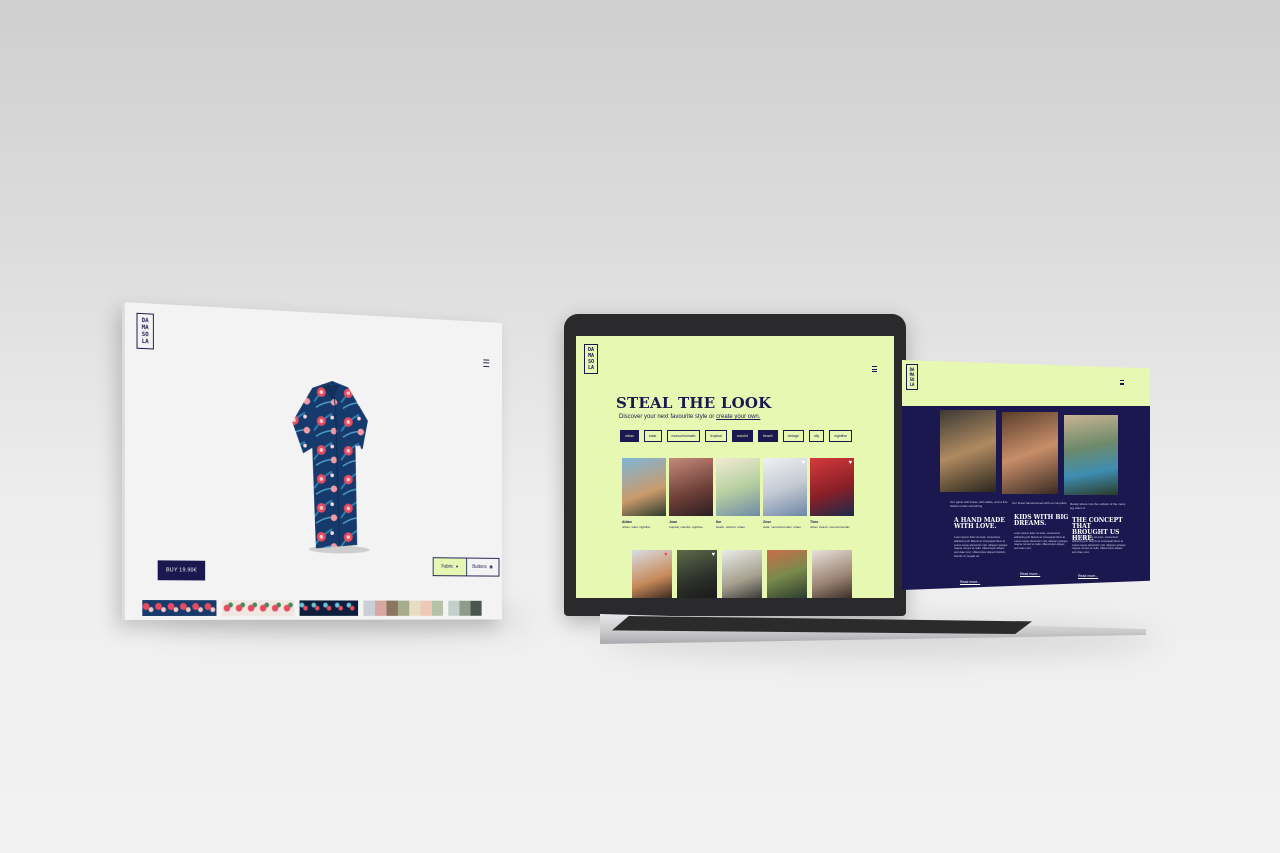 This screenshot has width=1280, height=853. Describe the element at coordinates (694, 403) in the screenshot. I see `page-title: STEAL THE LOOK` at that location.